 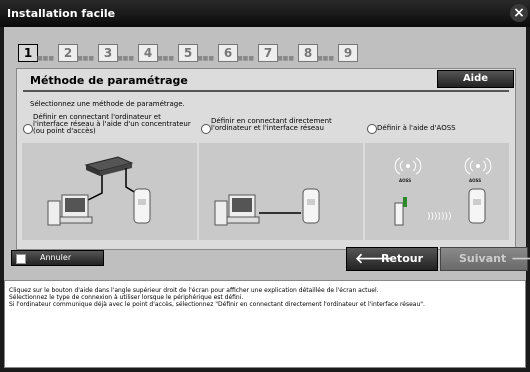 I want to click on step-number: 3, so click(x=108, y=53).